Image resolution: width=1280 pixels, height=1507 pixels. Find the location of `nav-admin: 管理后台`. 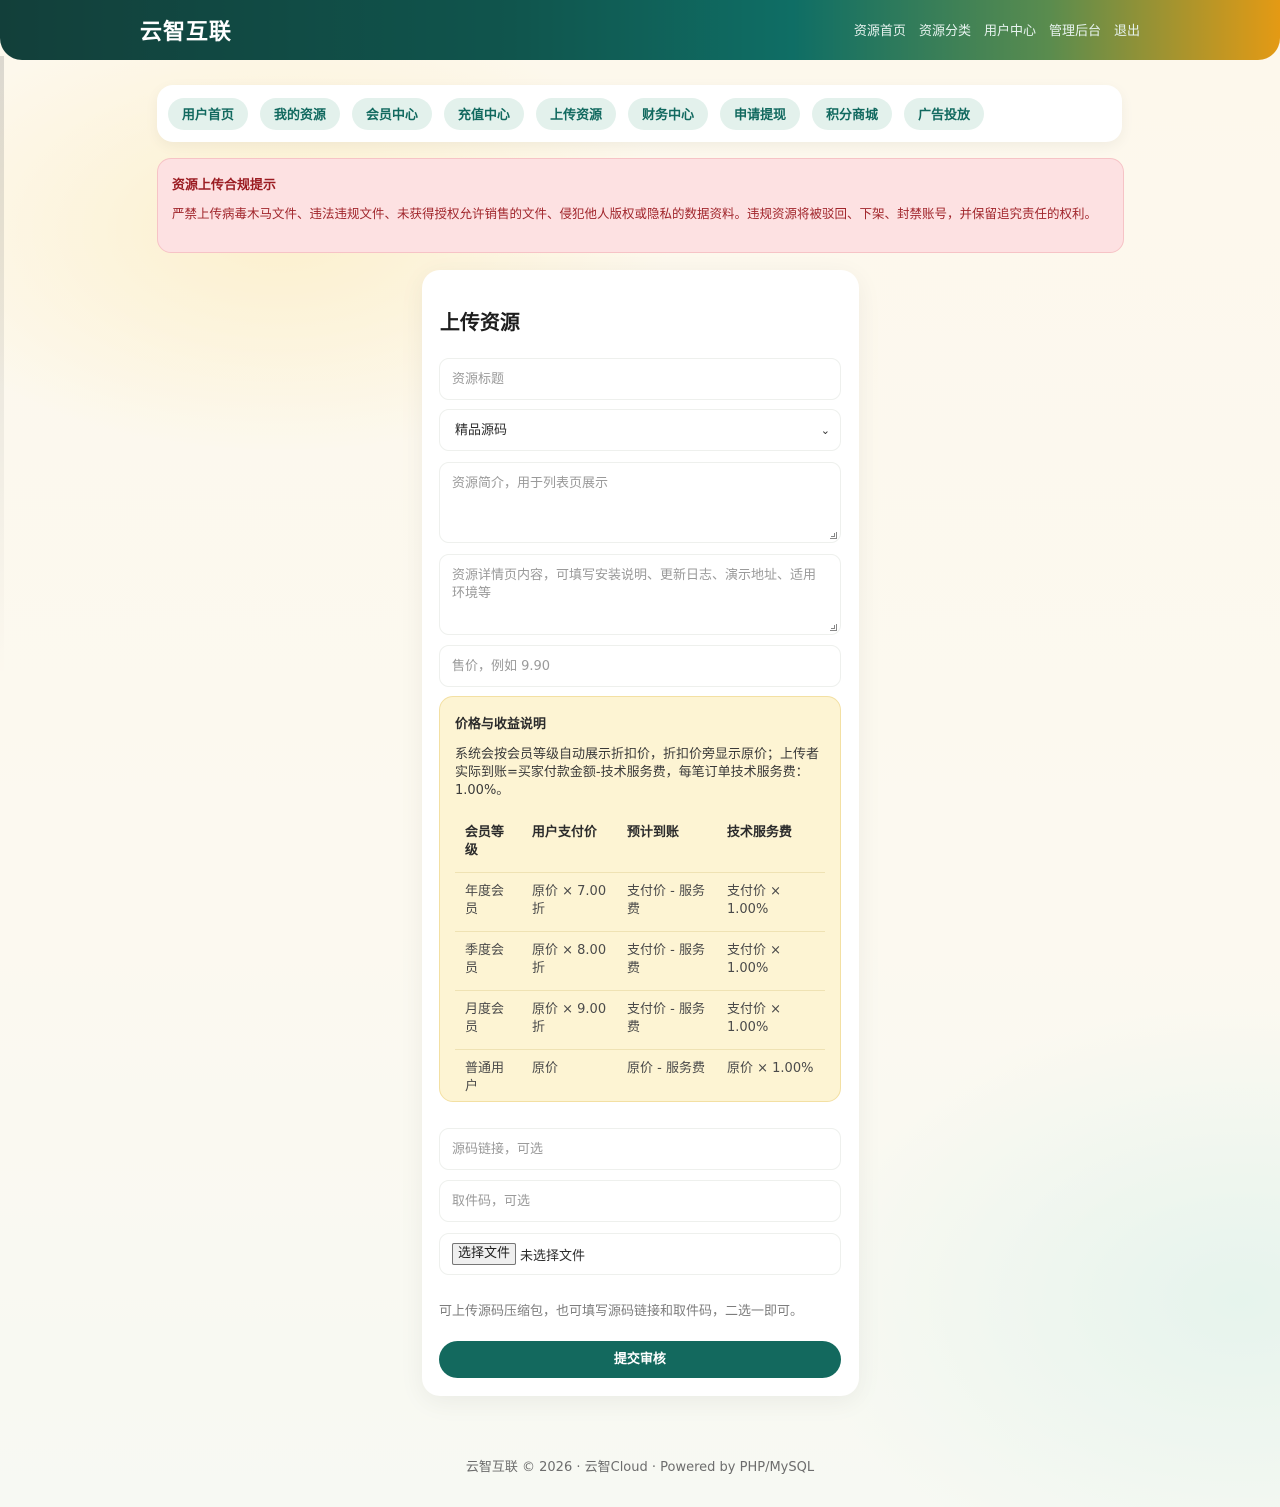

nav-admin: 管理后台 is located at coordinates (1075, 29).